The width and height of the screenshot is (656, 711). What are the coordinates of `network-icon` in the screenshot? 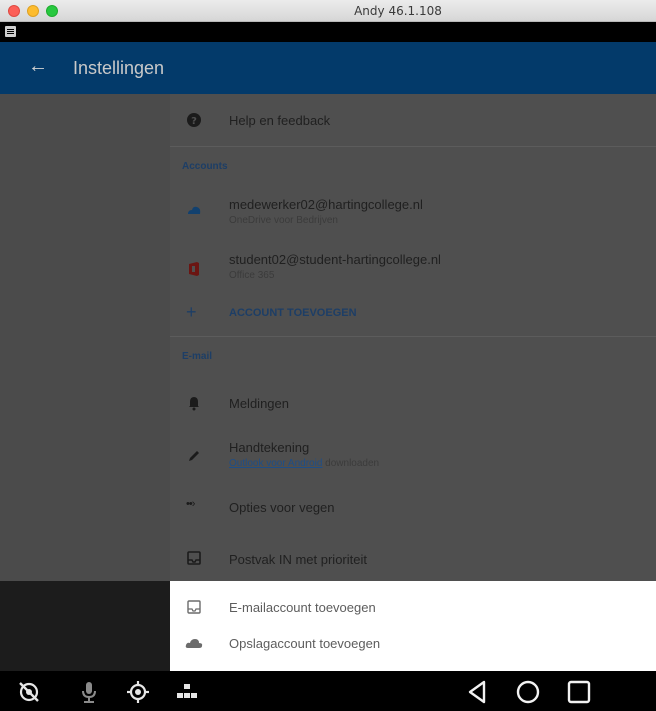 It's located at (187, 692).